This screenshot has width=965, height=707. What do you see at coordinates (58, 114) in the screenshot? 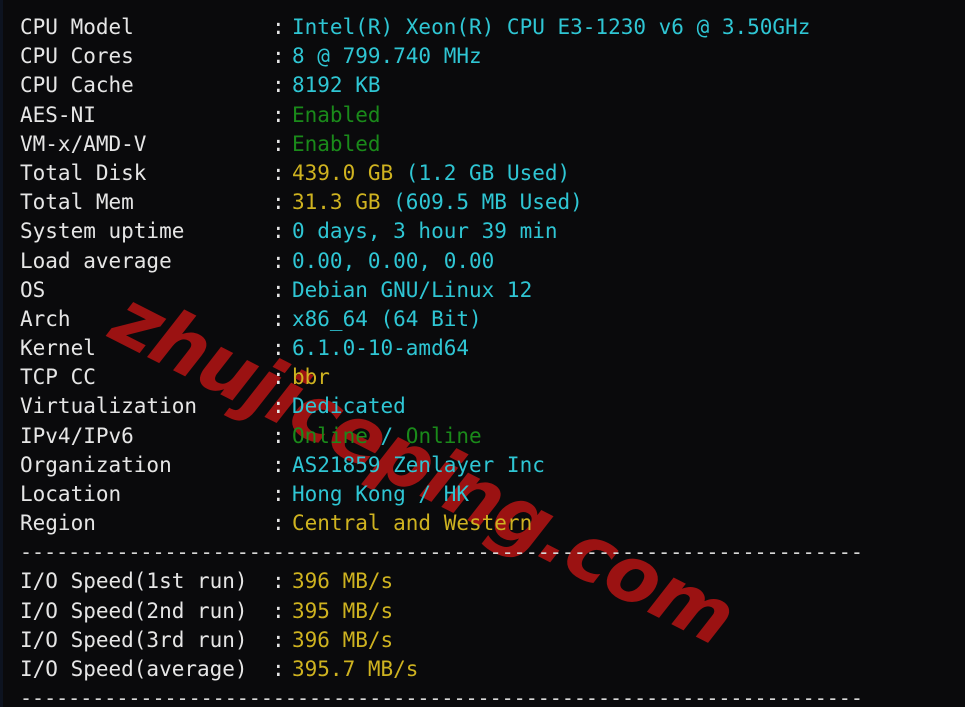
I see `info-label: AES-NI` at bounding box center [58, 114].